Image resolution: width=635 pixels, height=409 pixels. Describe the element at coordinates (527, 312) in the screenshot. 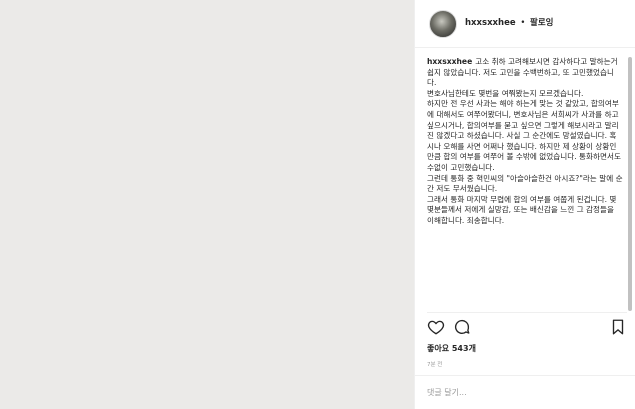

I see `divider` at that location.